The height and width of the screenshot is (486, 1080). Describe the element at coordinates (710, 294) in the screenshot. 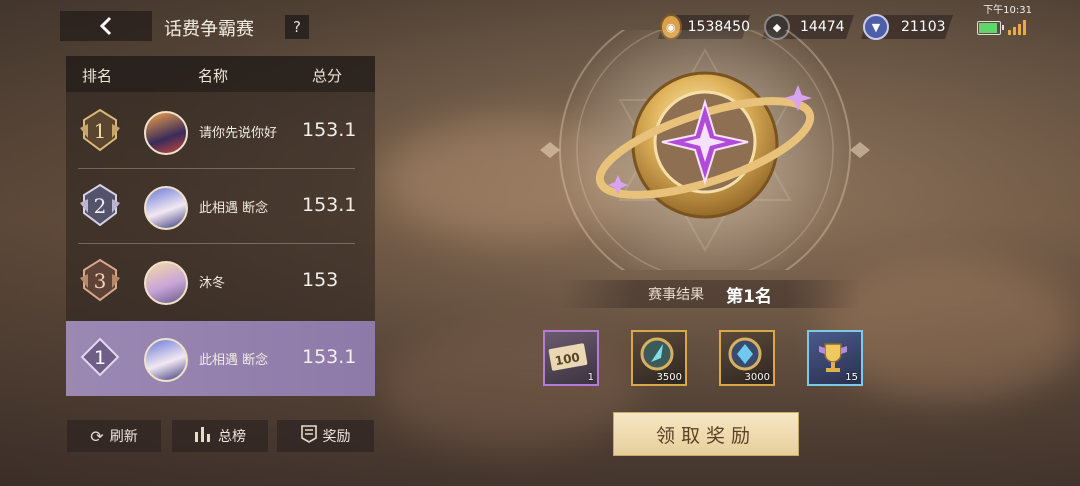

I see `match-result: 赛事结果 第1名` at that location.